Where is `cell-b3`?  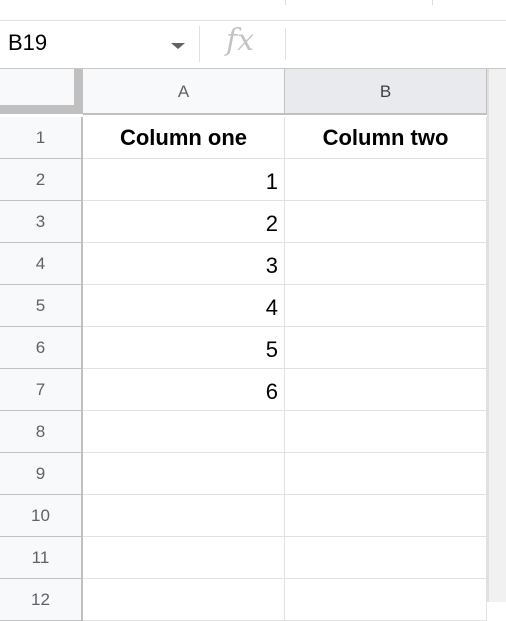 cell-b3 is located at coordinates (386, 222).